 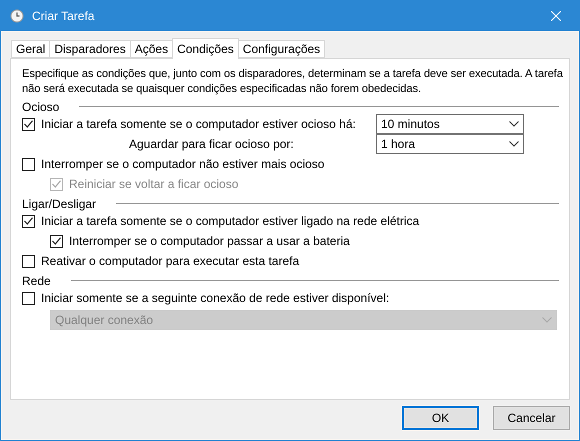 What do you see at coordinates (450, 144) in the screenshot?
I see `dropdown: 1 hora` at bounding box center [450, 144].